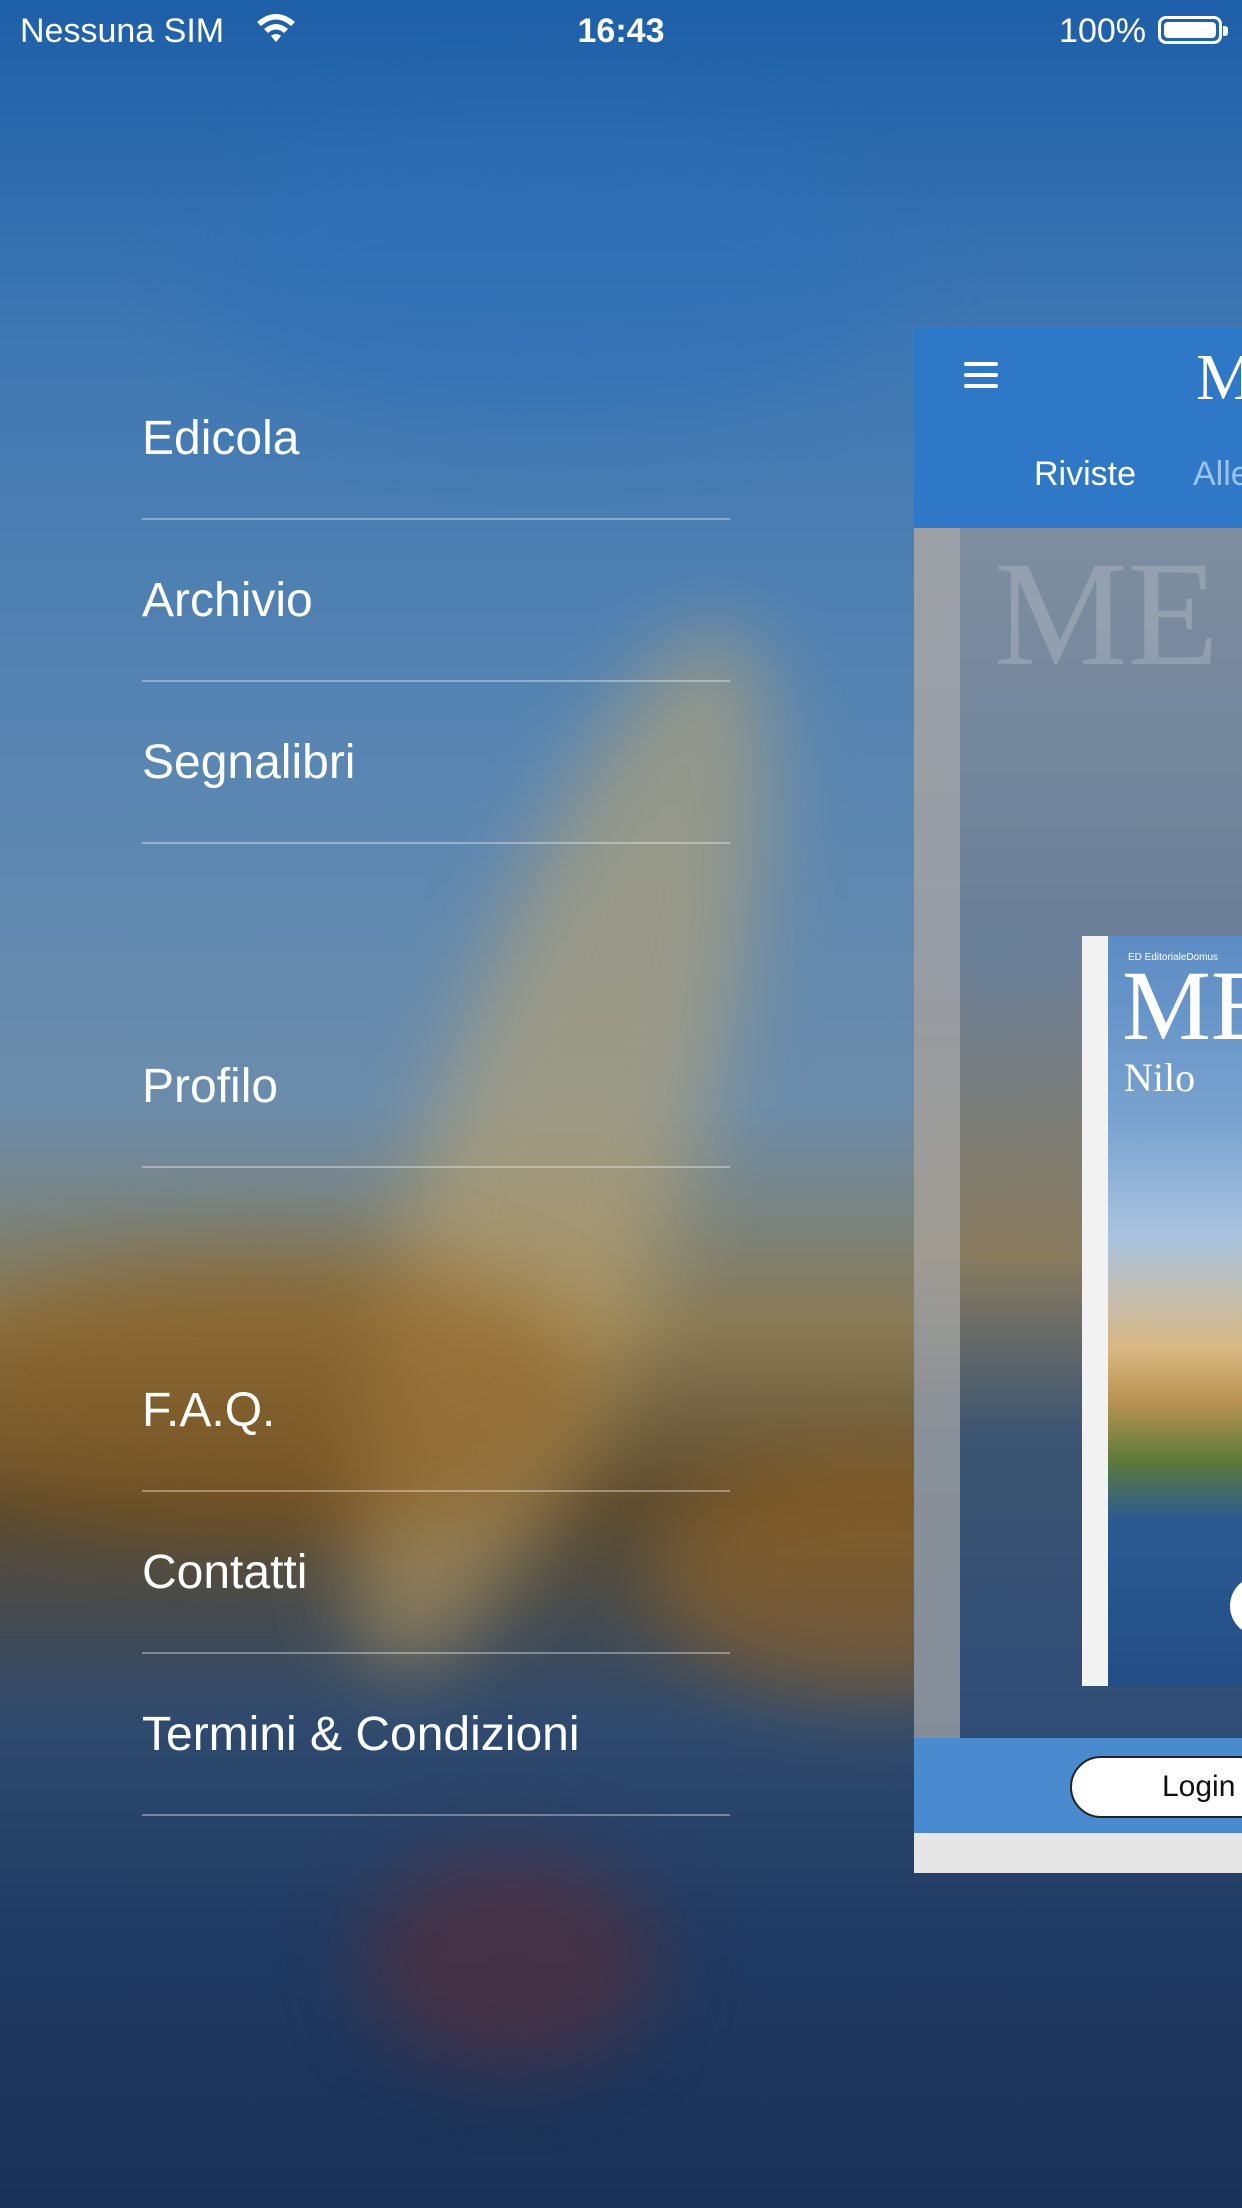 Image resolution: width=1242 pixels, height=2208 pixels. I want to click on menu-item-label: Profilo, so click(210, 1086).